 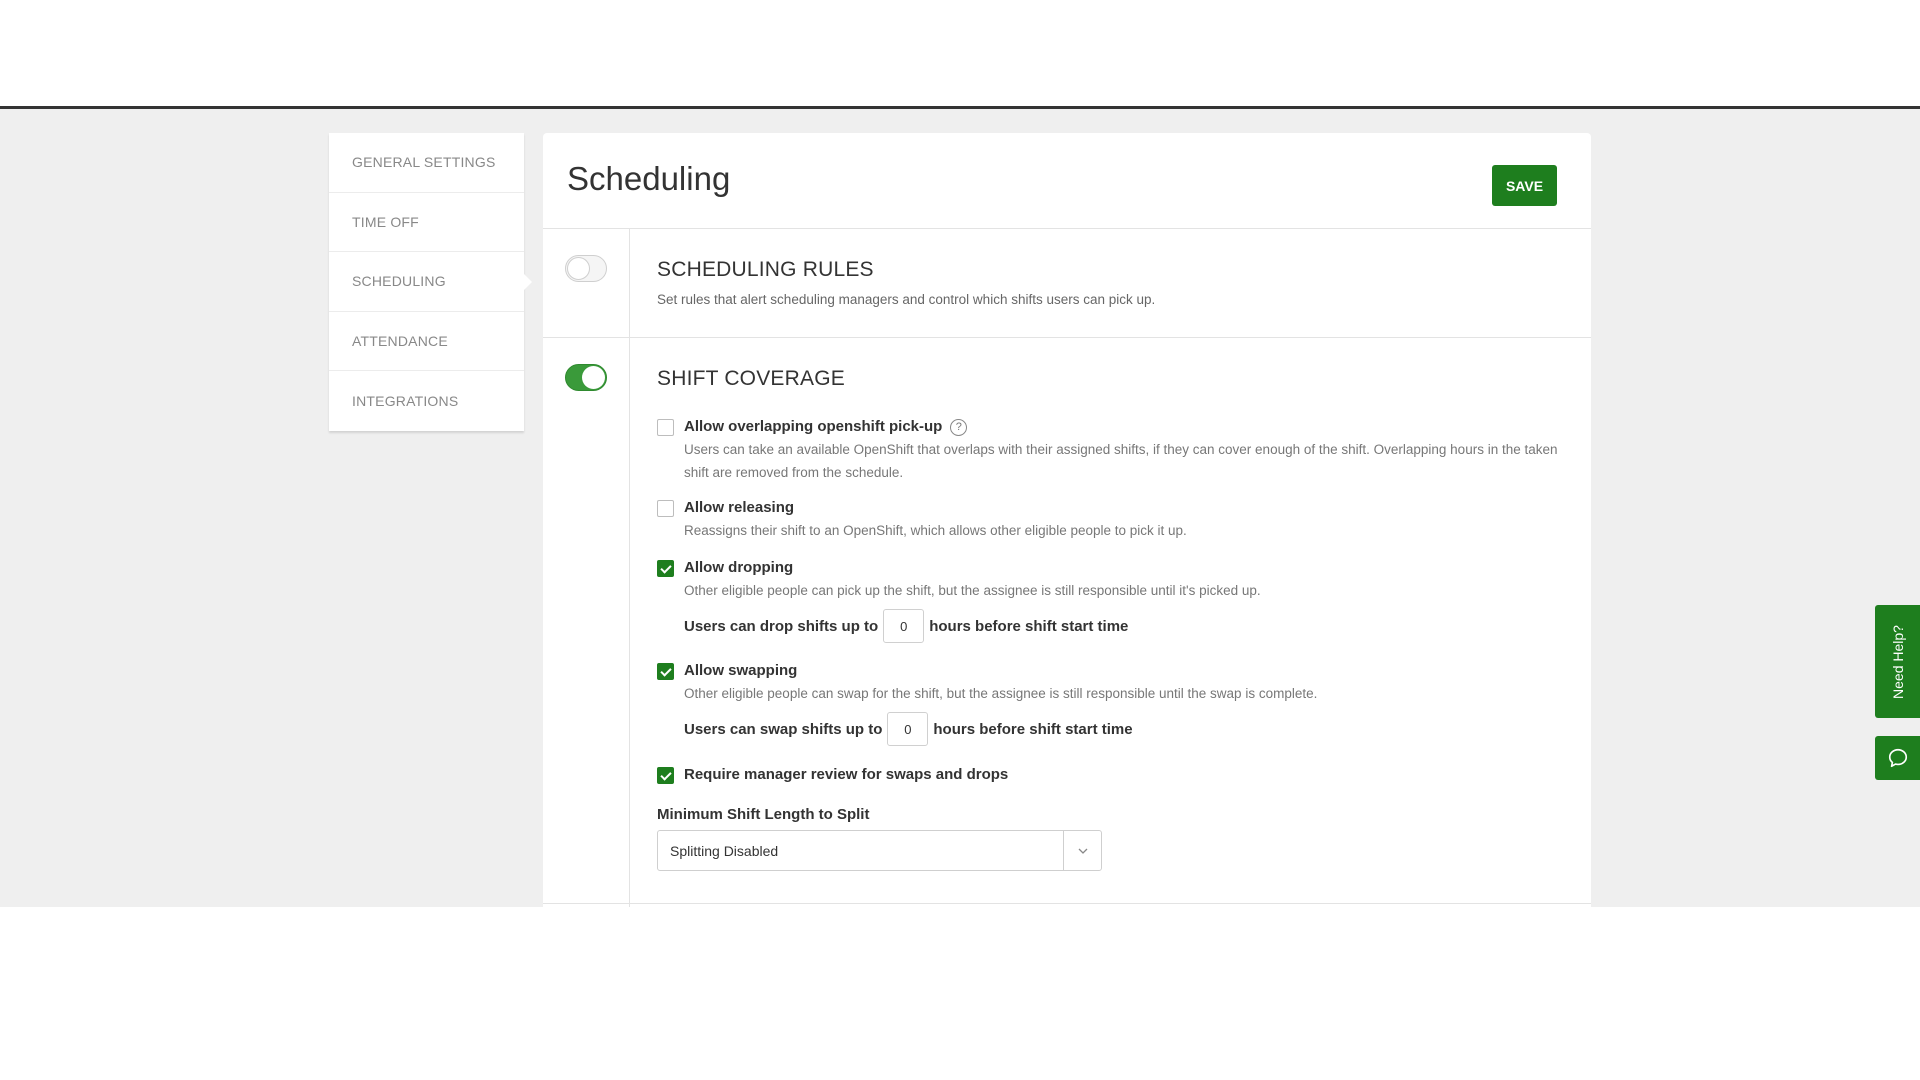 What do you see at coordinates (739, 567) in the screenshot?
I see `dropping-label: Allow dropping` at bounding box center [739, 567].